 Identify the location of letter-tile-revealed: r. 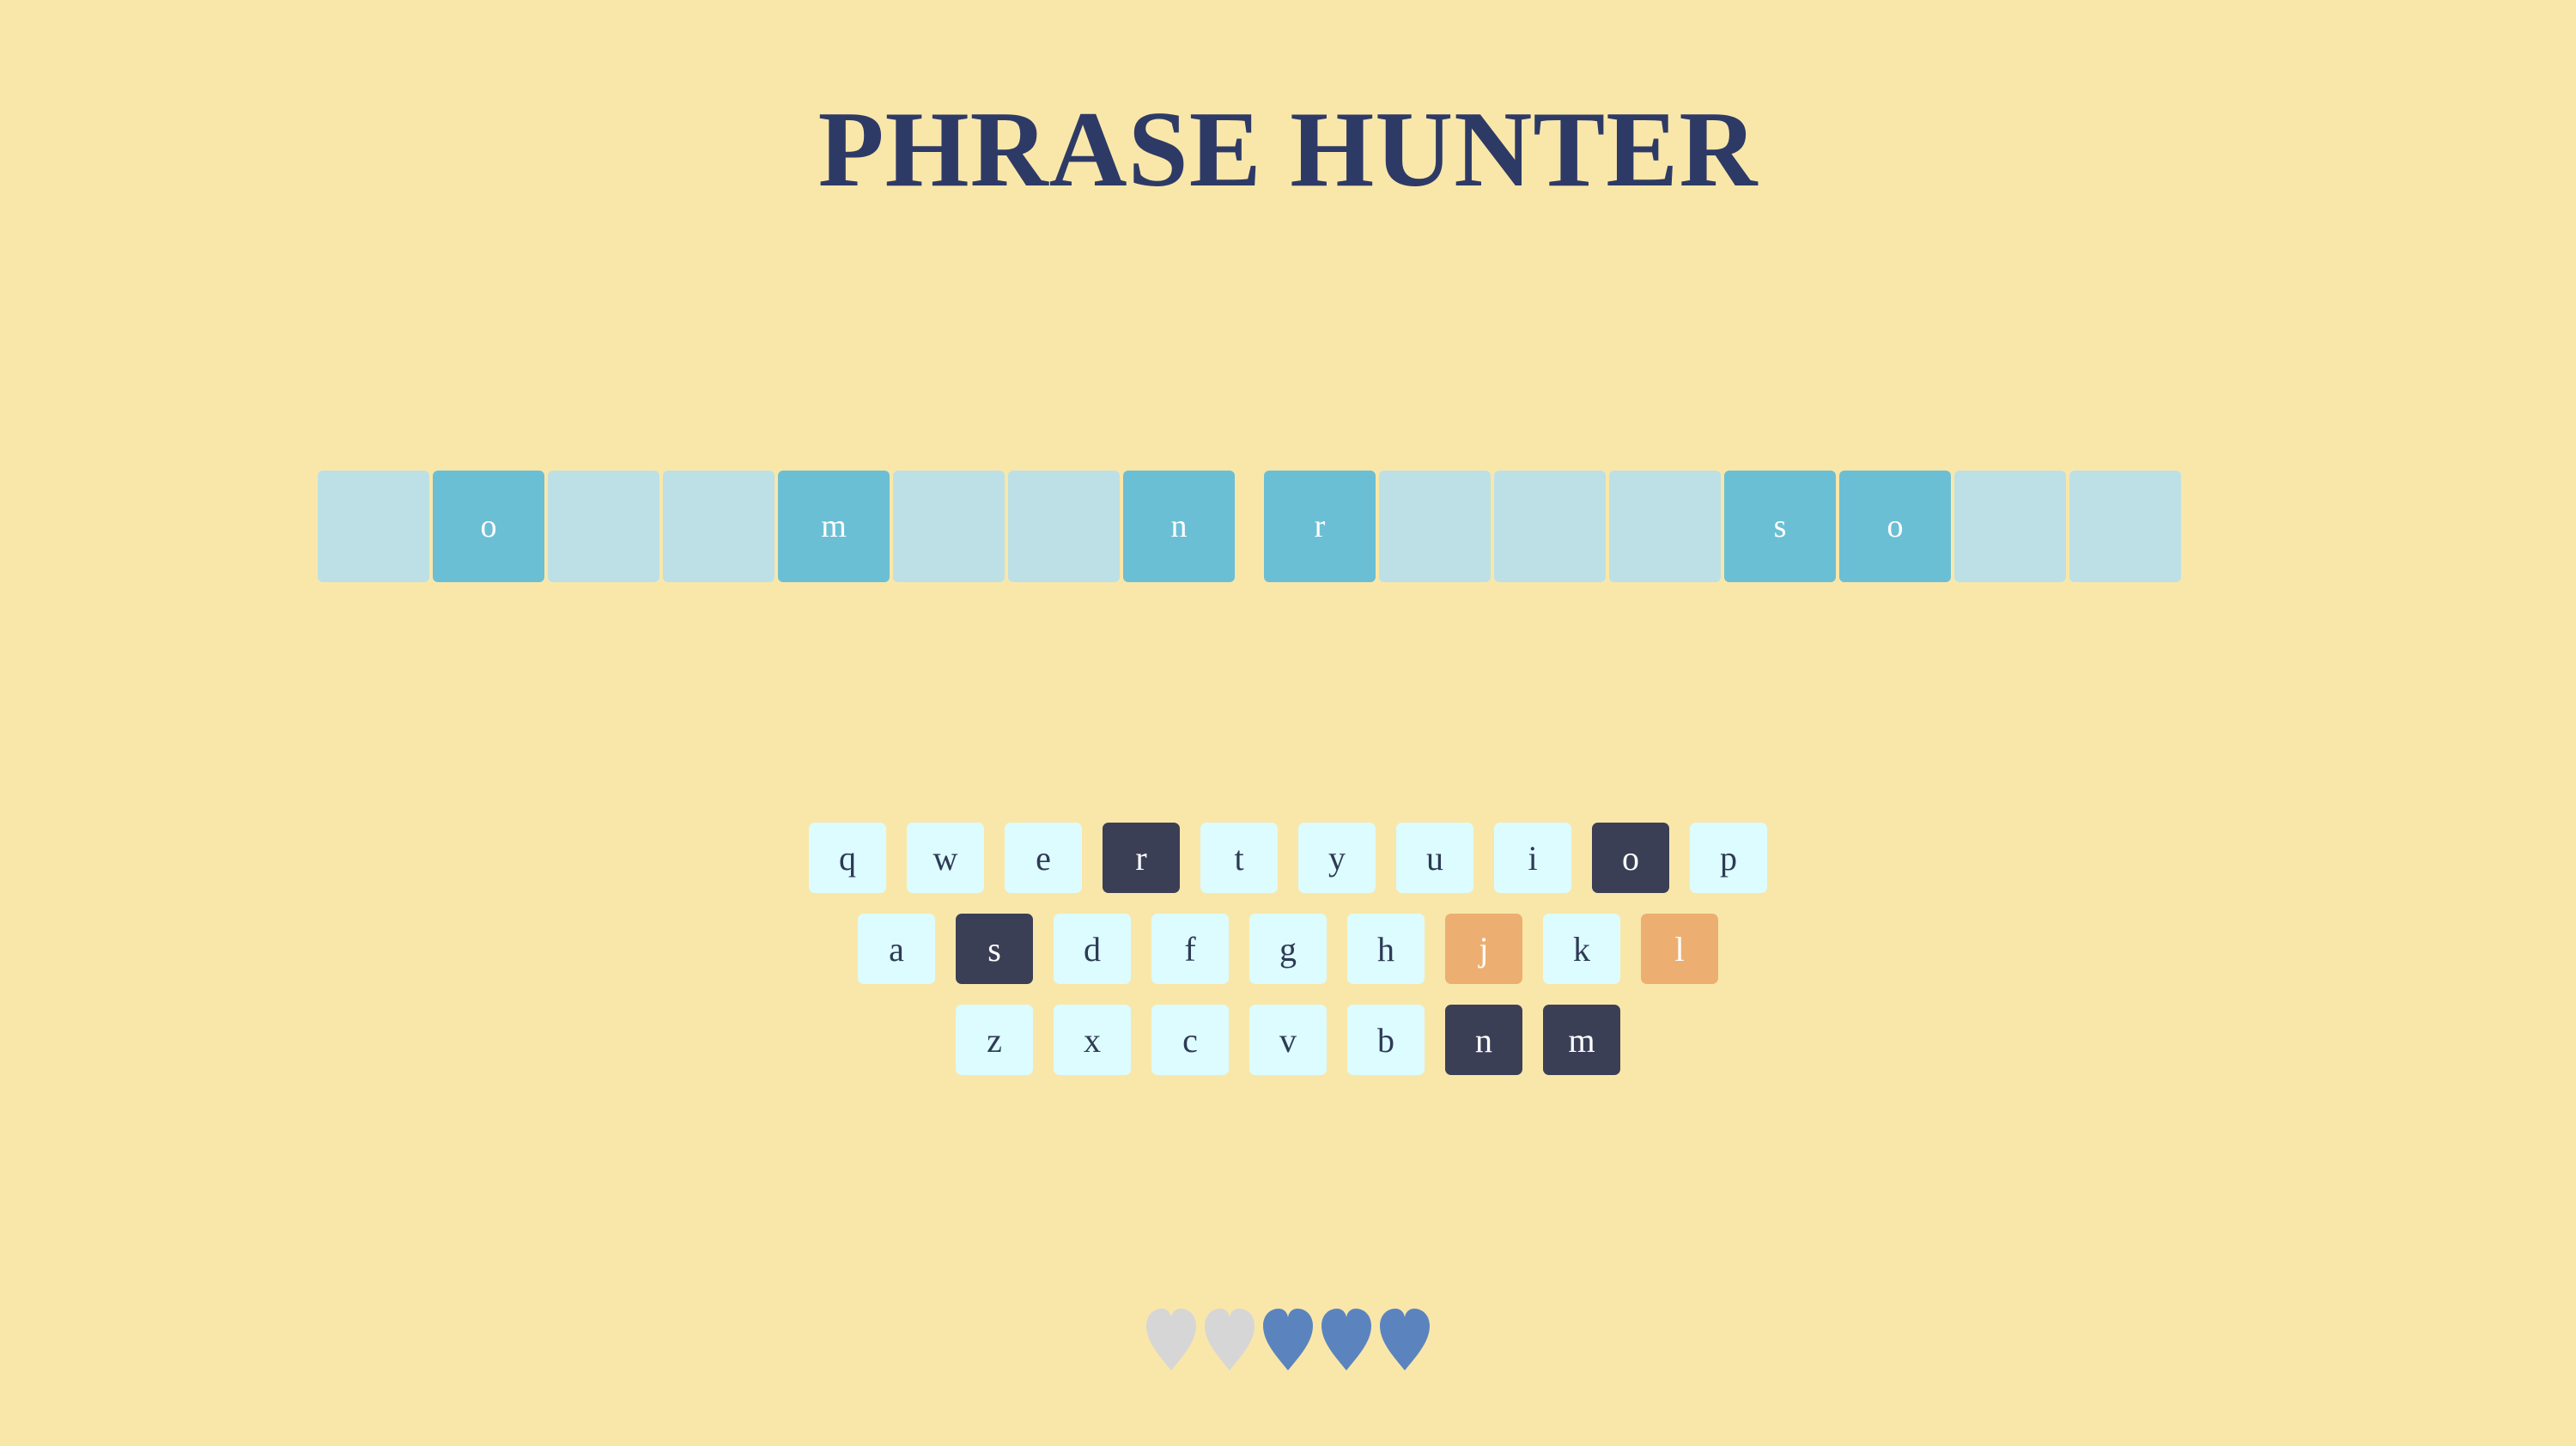
(1320, 526).